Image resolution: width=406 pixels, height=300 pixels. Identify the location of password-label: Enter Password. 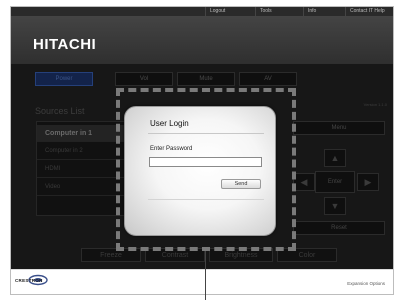
(171, 149).